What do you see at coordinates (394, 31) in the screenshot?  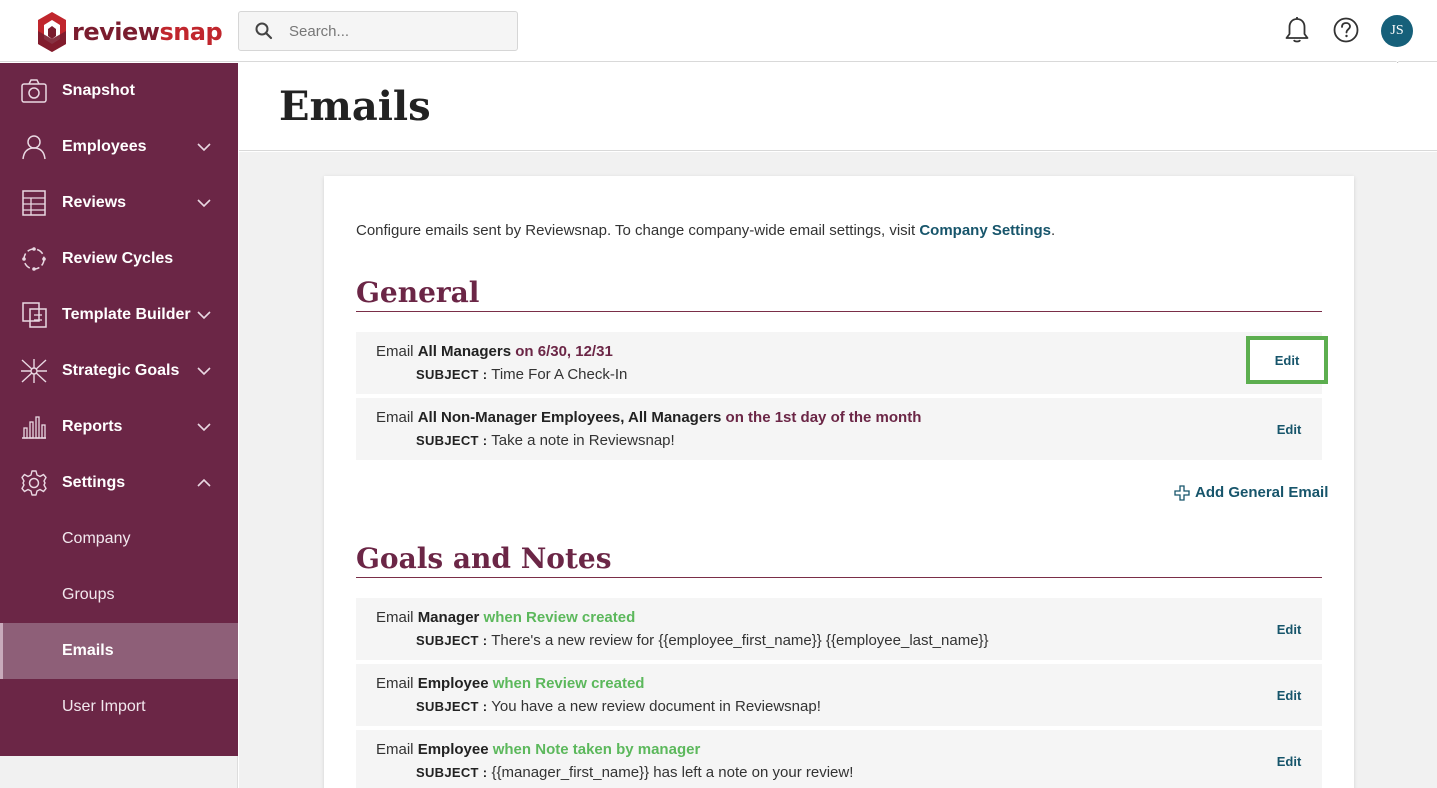 I see `search-input` at bounding box center [394, 31].